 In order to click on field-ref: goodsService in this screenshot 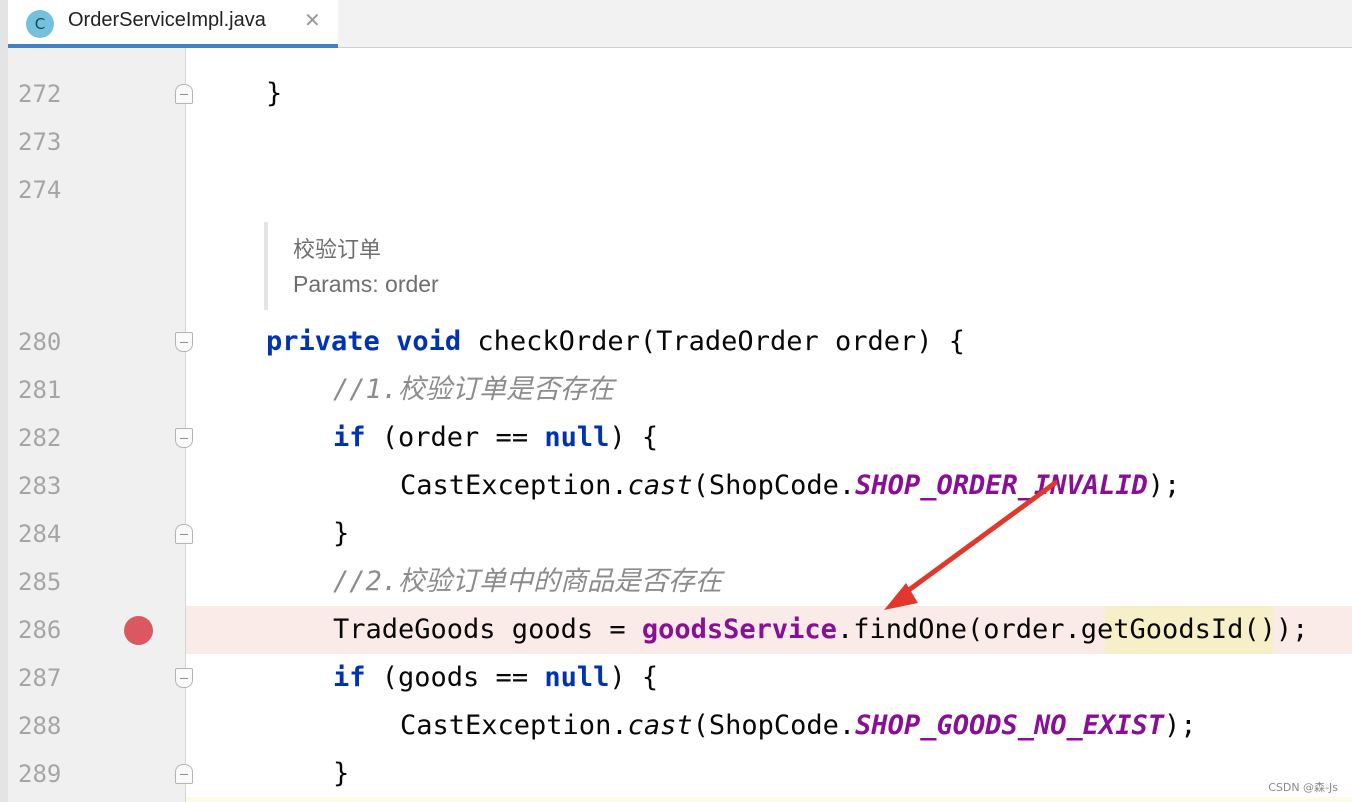, I will do `click(739, 629)`.